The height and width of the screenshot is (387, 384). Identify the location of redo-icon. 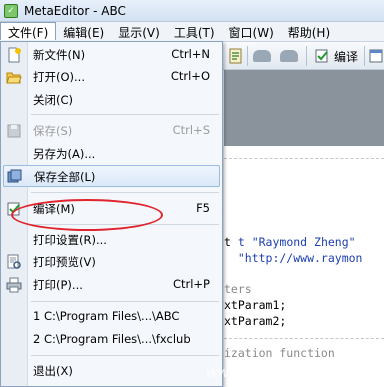
(289, 56).